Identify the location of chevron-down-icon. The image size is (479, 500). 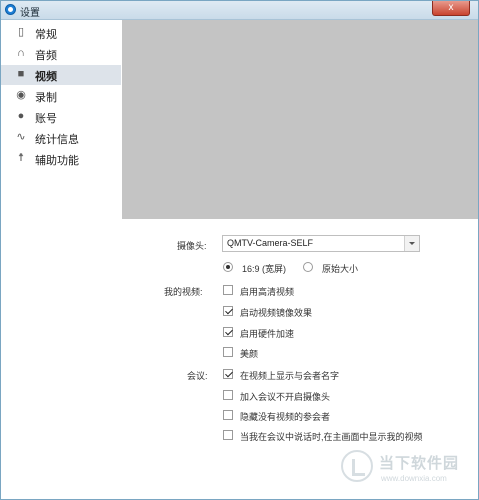
(411, 243).